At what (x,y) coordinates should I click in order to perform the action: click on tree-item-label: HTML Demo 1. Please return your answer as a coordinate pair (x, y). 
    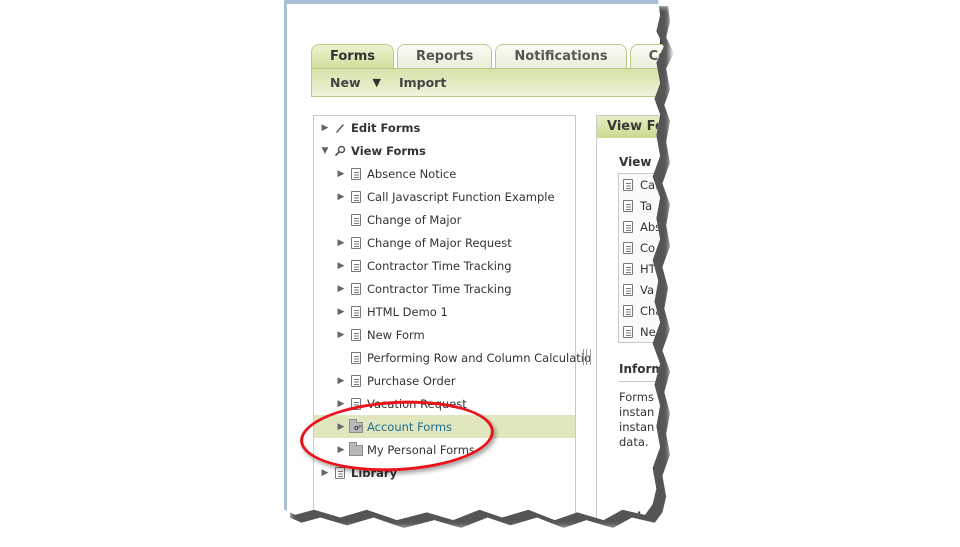
    Looking at the image, I should click on (407, 311).